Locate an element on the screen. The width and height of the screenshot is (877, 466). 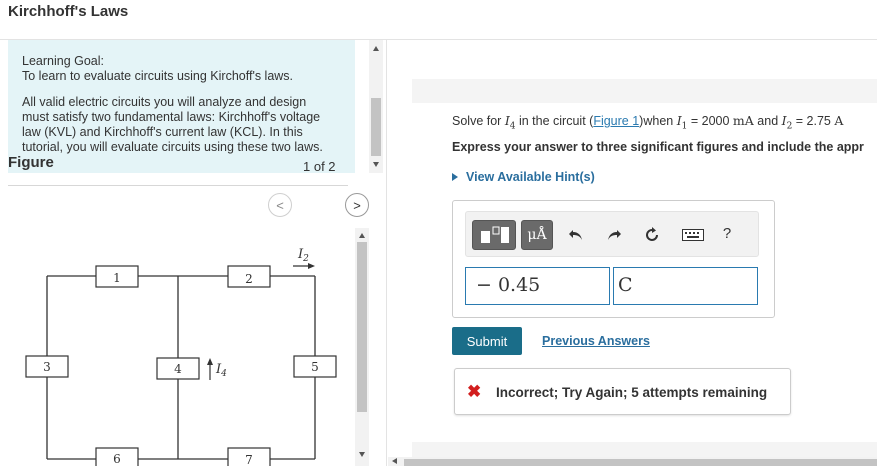
view-hints-label: View Available Hint(s) is located at coordinates (530, 177).